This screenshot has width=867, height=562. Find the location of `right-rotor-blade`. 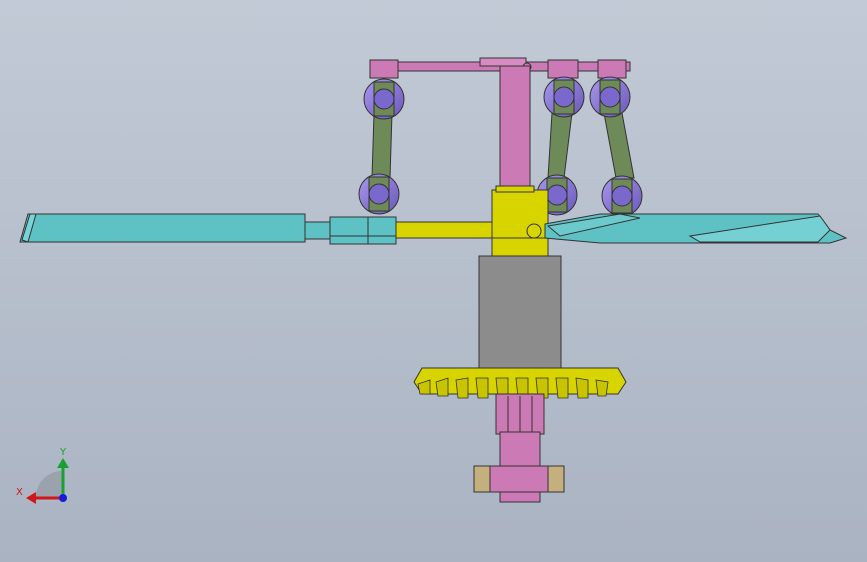

right-rotor-blade is located at coordinates (696, 228).